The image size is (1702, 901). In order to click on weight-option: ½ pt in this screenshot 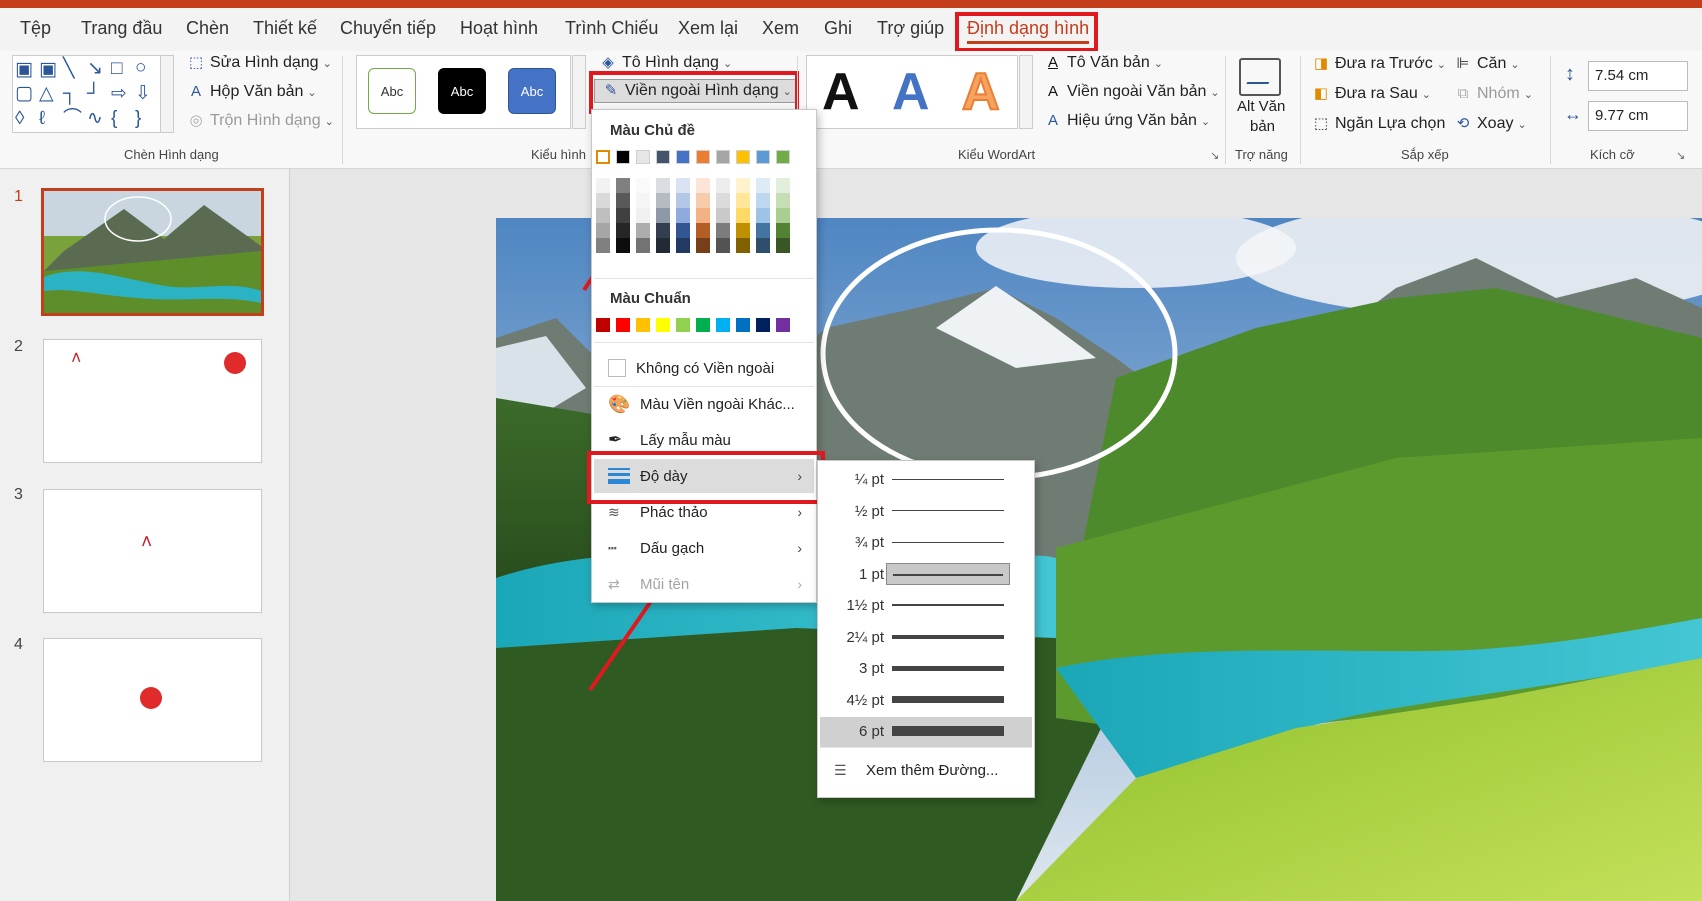, I will do `click(926, 512)`.